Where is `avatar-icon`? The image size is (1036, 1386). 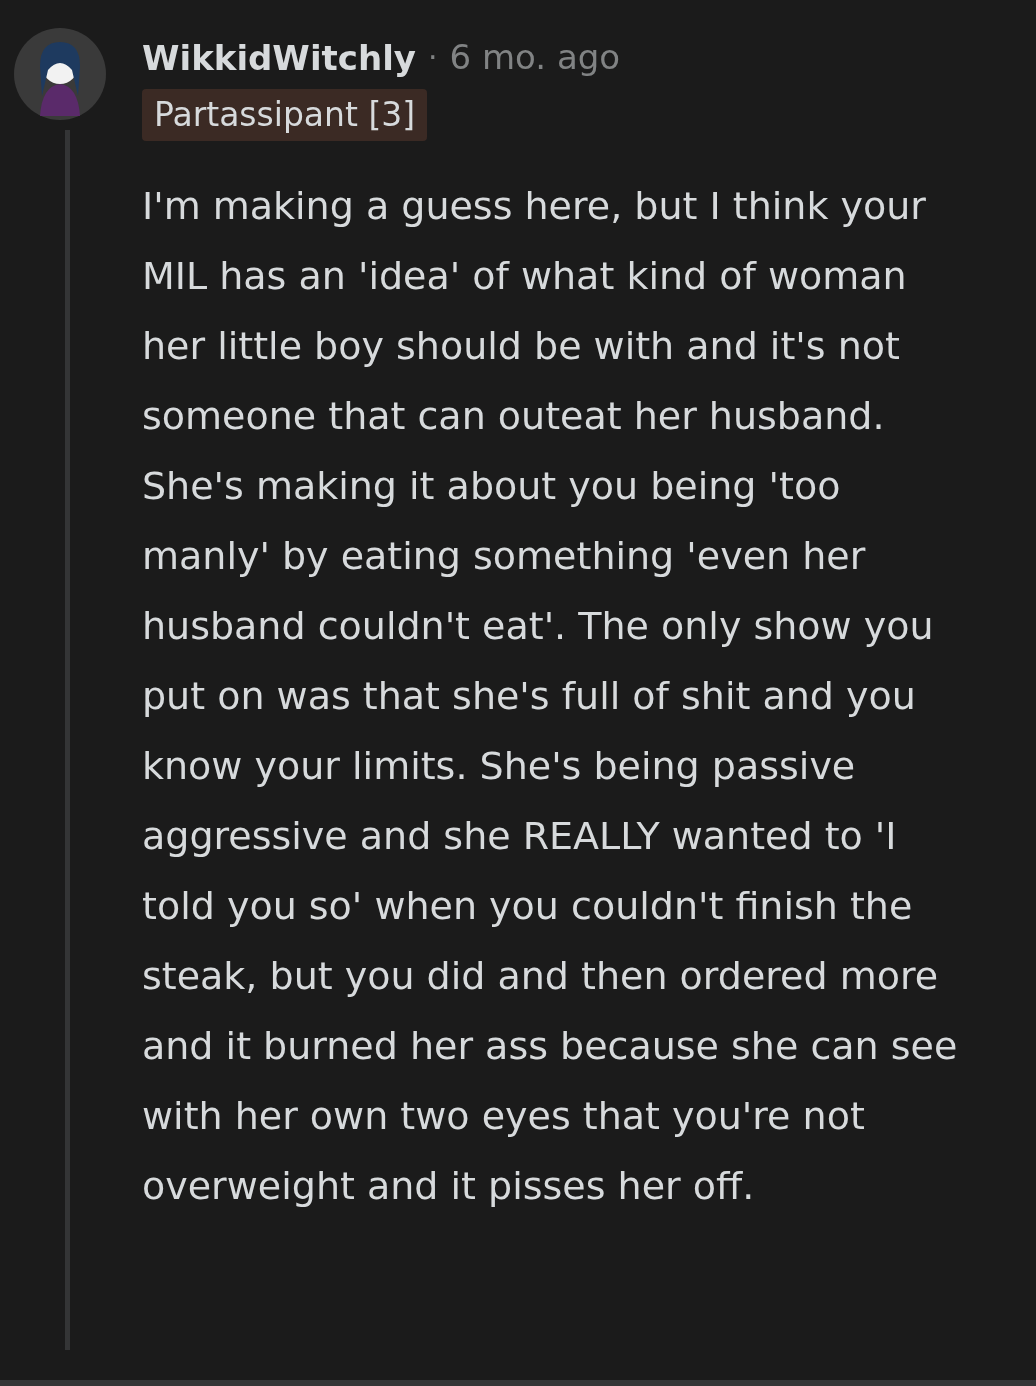
avatar-icon is located at coordinates (60, 74).